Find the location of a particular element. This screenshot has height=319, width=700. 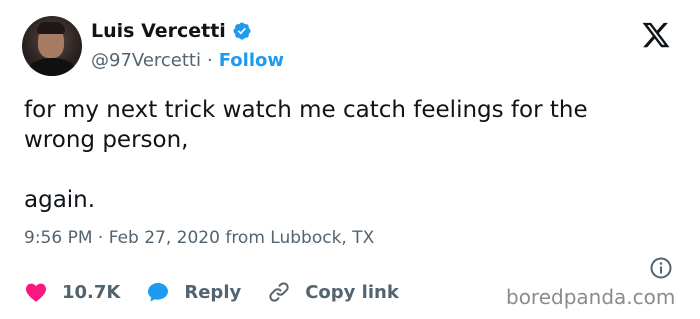

copy-link-button: Copy link is located at coordinates (333, 292).